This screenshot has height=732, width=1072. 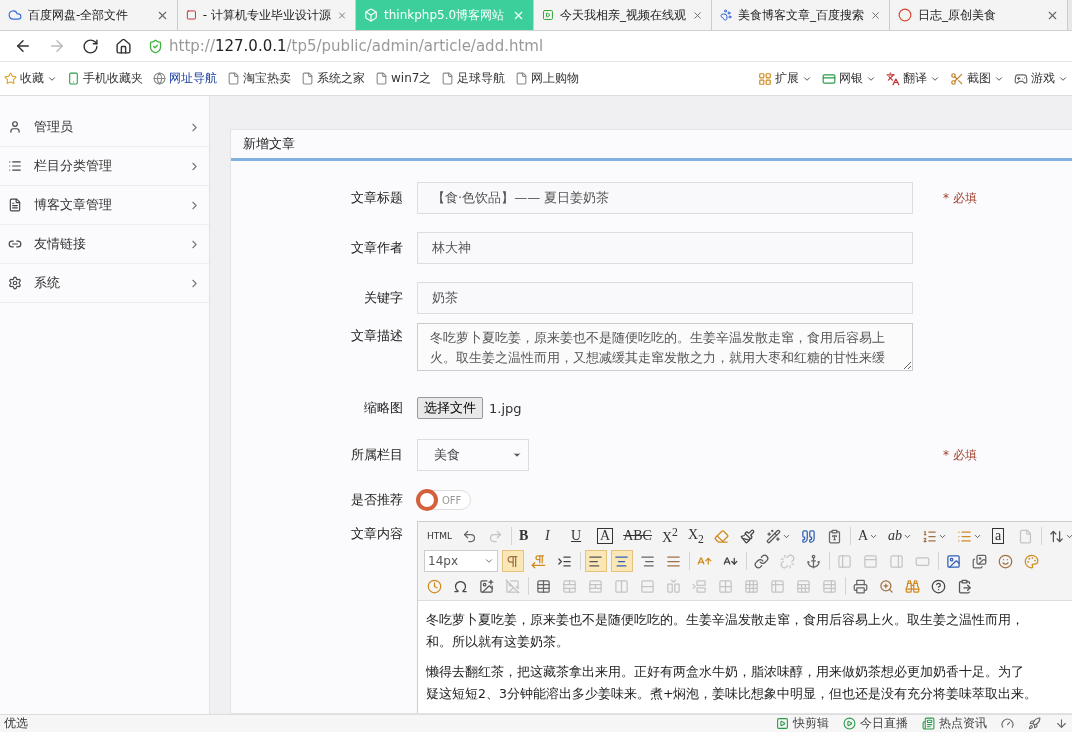 I want to click on indent-icon, so click(x=564, y=561).